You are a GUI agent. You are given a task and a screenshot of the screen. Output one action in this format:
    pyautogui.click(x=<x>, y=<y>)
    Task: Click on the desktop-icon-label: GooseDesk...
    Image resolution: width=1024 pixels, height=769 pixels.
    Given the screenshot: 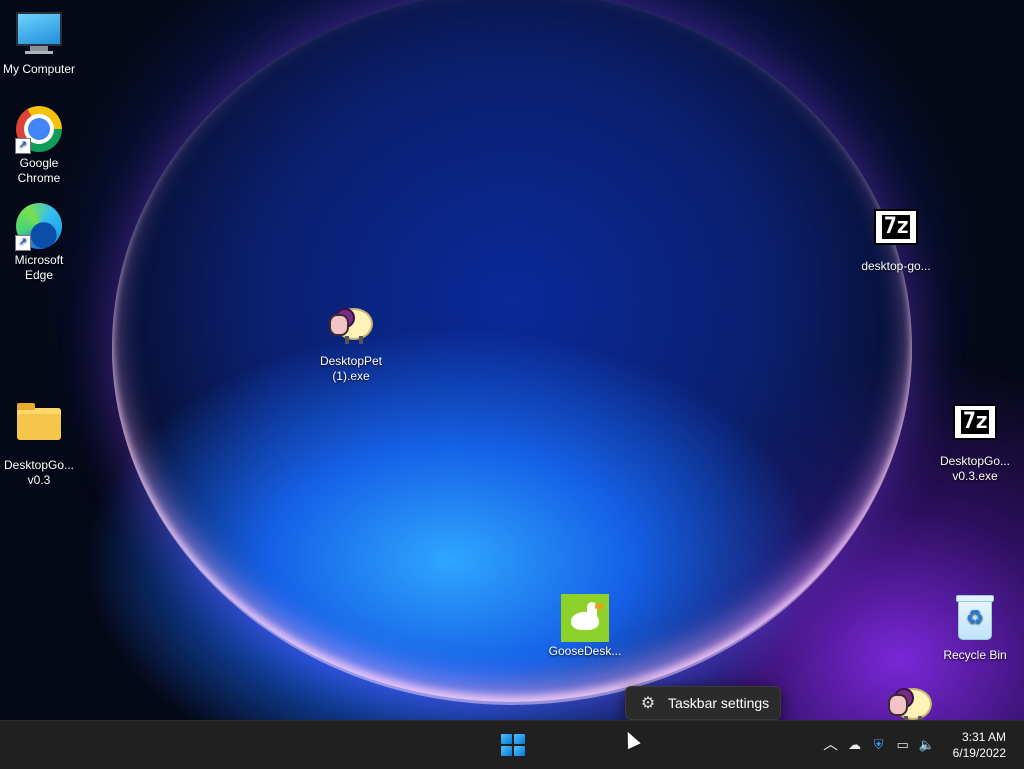 What is the action you would take?
    pyautogui.click(x=585, y=651)
    